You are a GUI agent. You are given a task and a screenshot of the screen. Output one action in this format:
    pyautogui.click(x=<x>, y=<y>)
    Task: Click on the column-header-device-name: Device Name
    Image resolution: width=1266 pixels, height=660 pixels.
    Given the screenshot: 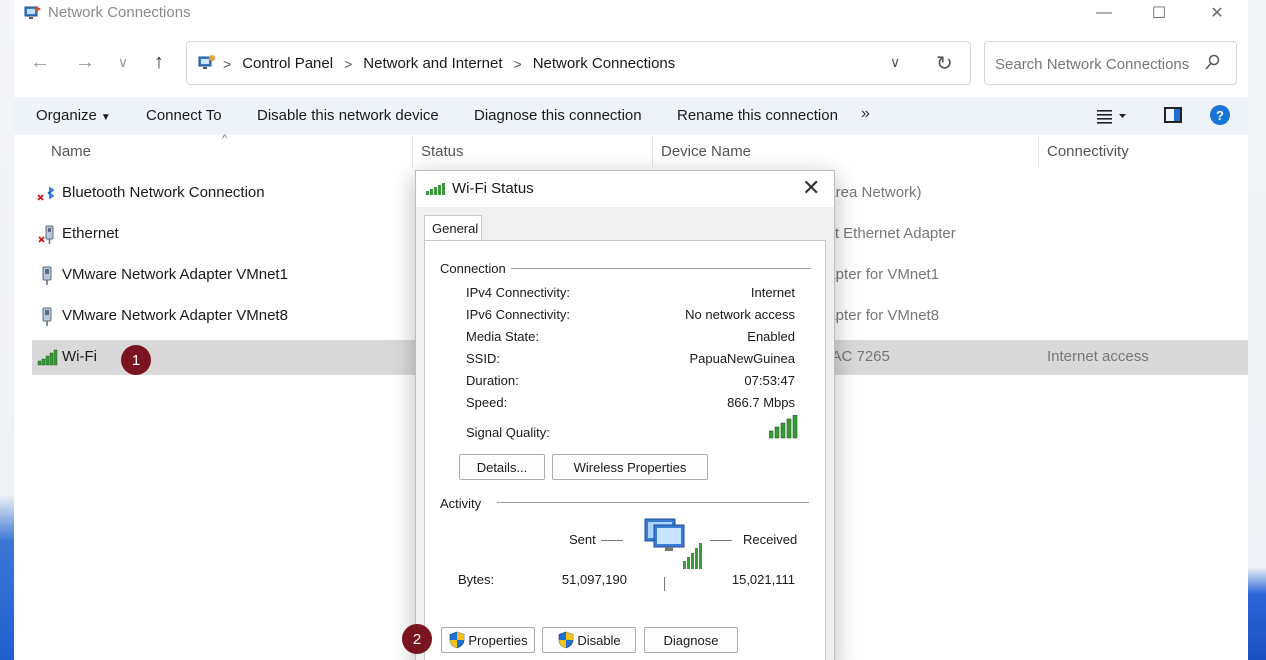 What is the action you would take?
    pyautogui.click(x=706, y=151)
    